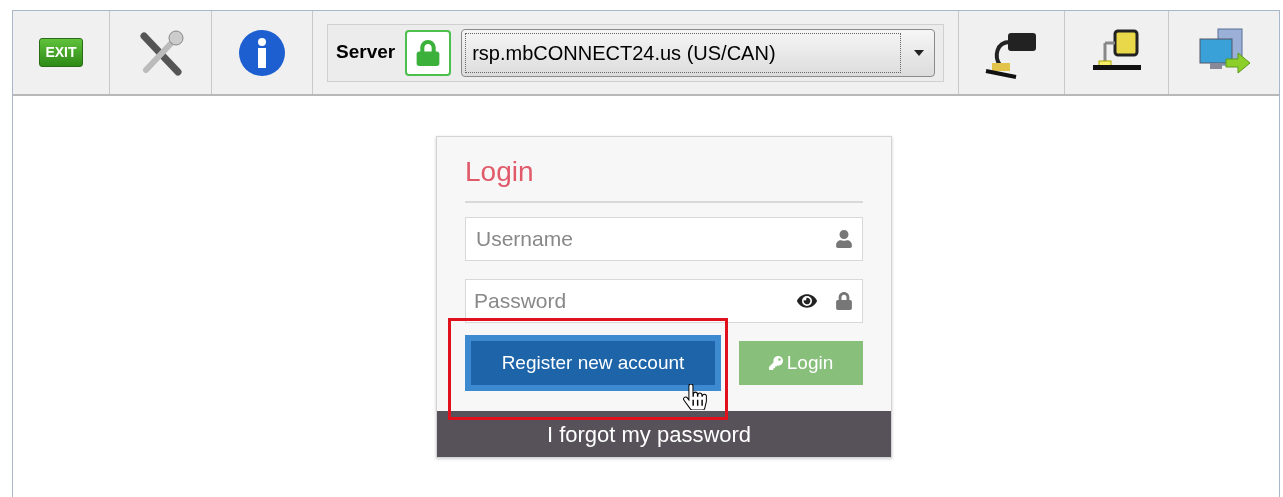  I want to click on password-field: Password, so click(664, 301).